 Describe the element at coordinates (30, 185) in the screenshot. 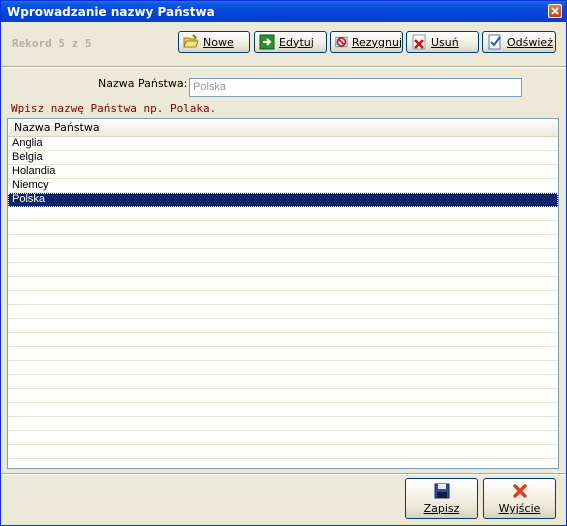

I see `row-label: Niemcy` at that location.